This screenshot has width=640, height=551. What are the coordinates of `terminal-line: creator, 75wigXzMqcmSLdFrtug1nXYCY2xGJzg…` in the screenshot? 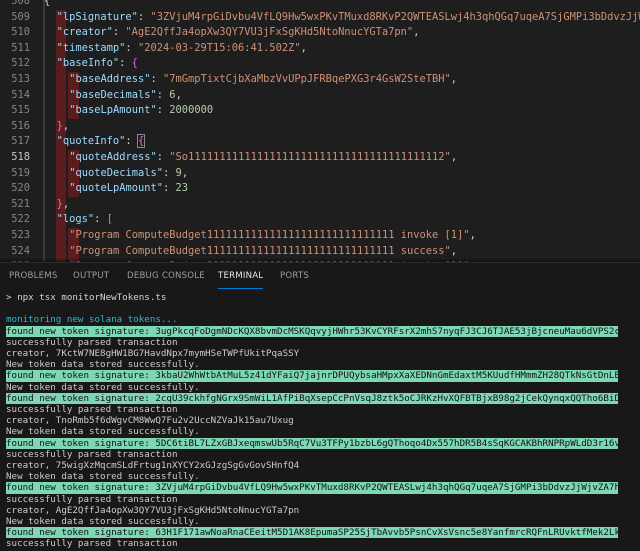 It's located at (153, 465).